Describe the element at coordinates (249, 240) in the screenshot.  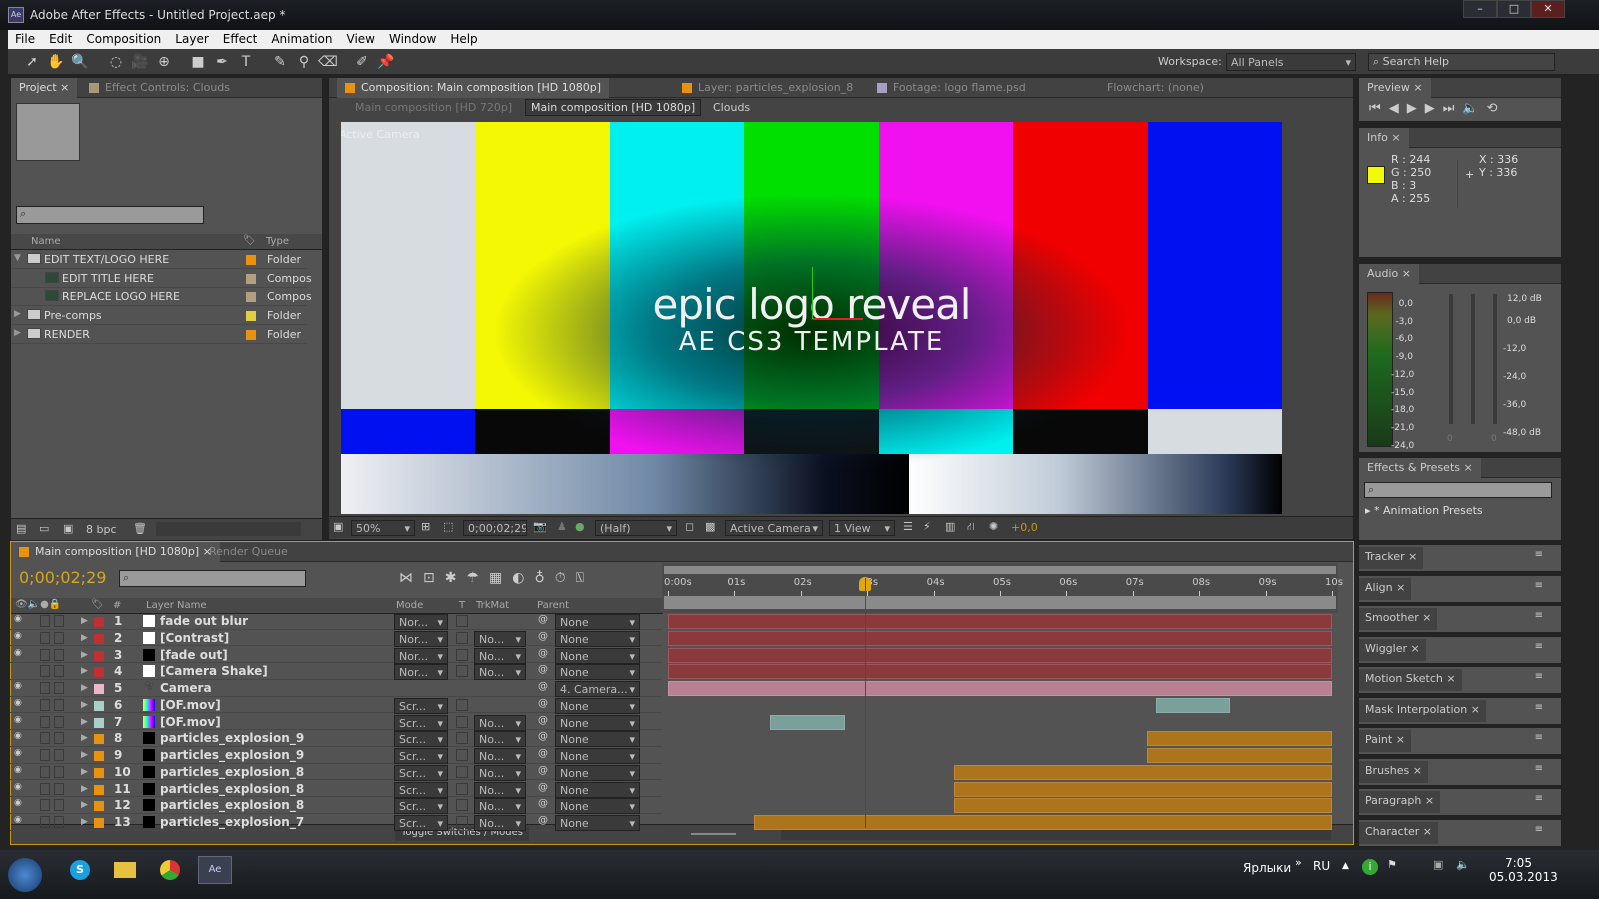
I see `label-col-icon: 🏷` at that location.